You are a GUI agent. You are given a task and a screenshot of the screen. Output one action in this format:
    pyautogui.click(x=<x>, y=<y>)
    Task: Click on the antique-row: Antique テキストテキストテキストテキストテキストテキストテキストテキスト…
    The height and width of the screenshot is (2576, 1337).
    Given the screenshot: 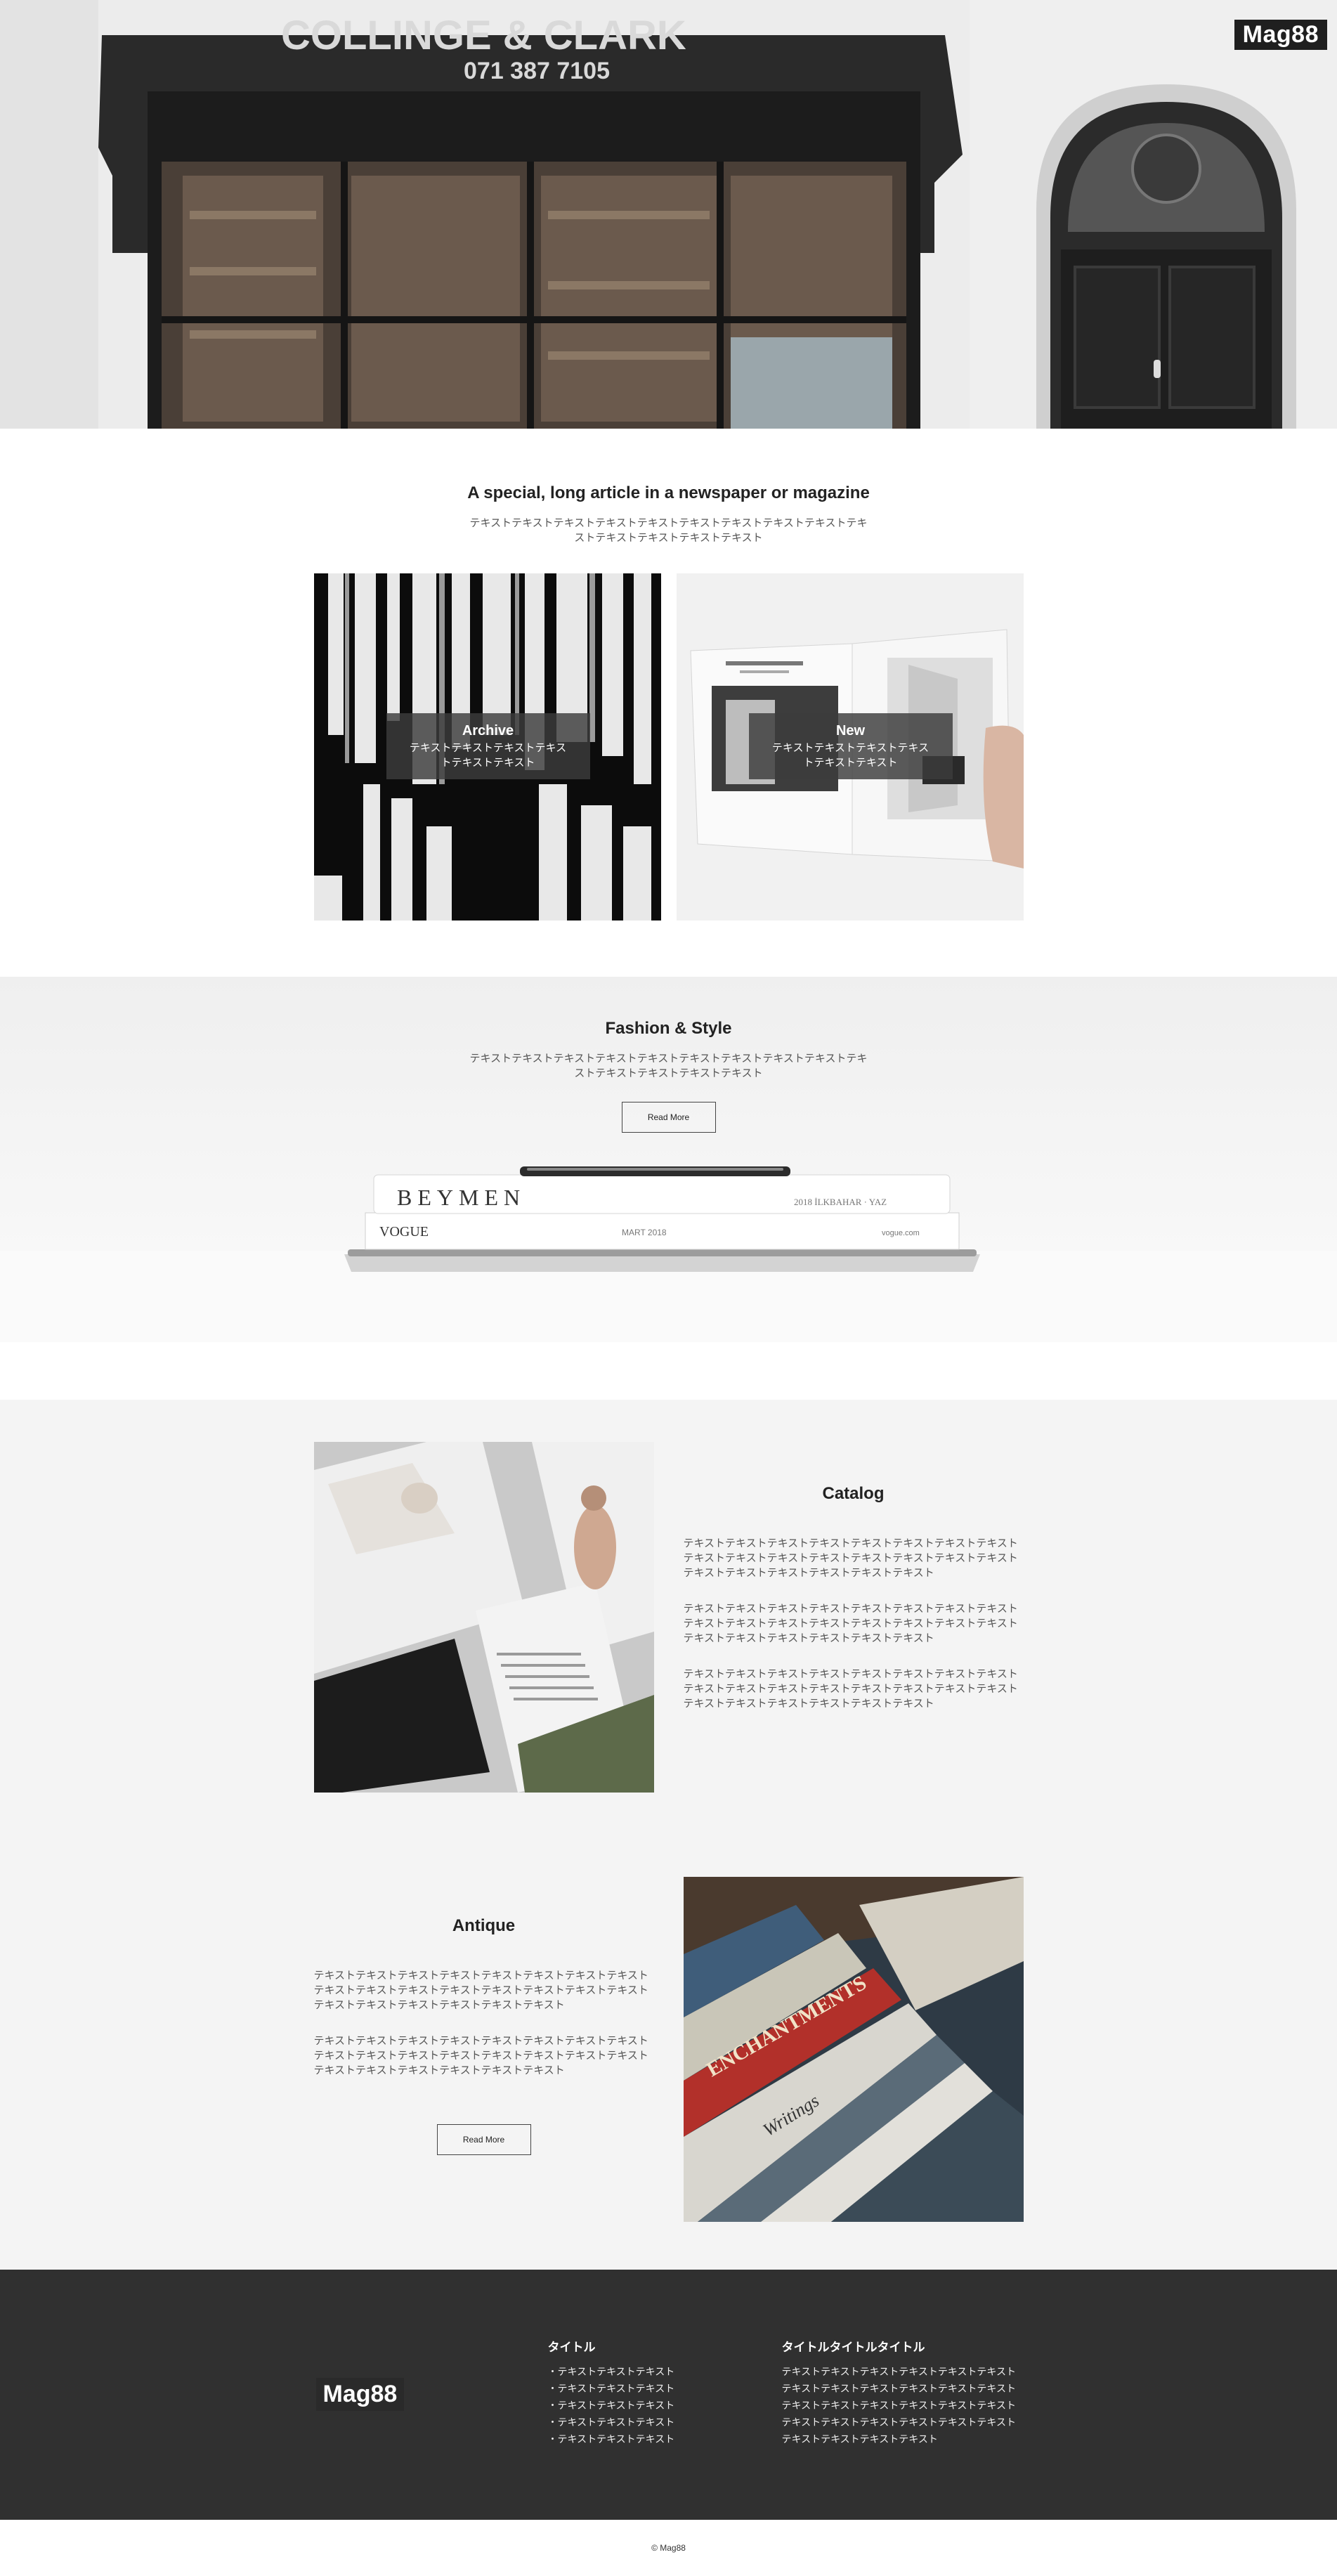 What is the action you would take?
    pyautogui.click(x=669, y=2052)
    